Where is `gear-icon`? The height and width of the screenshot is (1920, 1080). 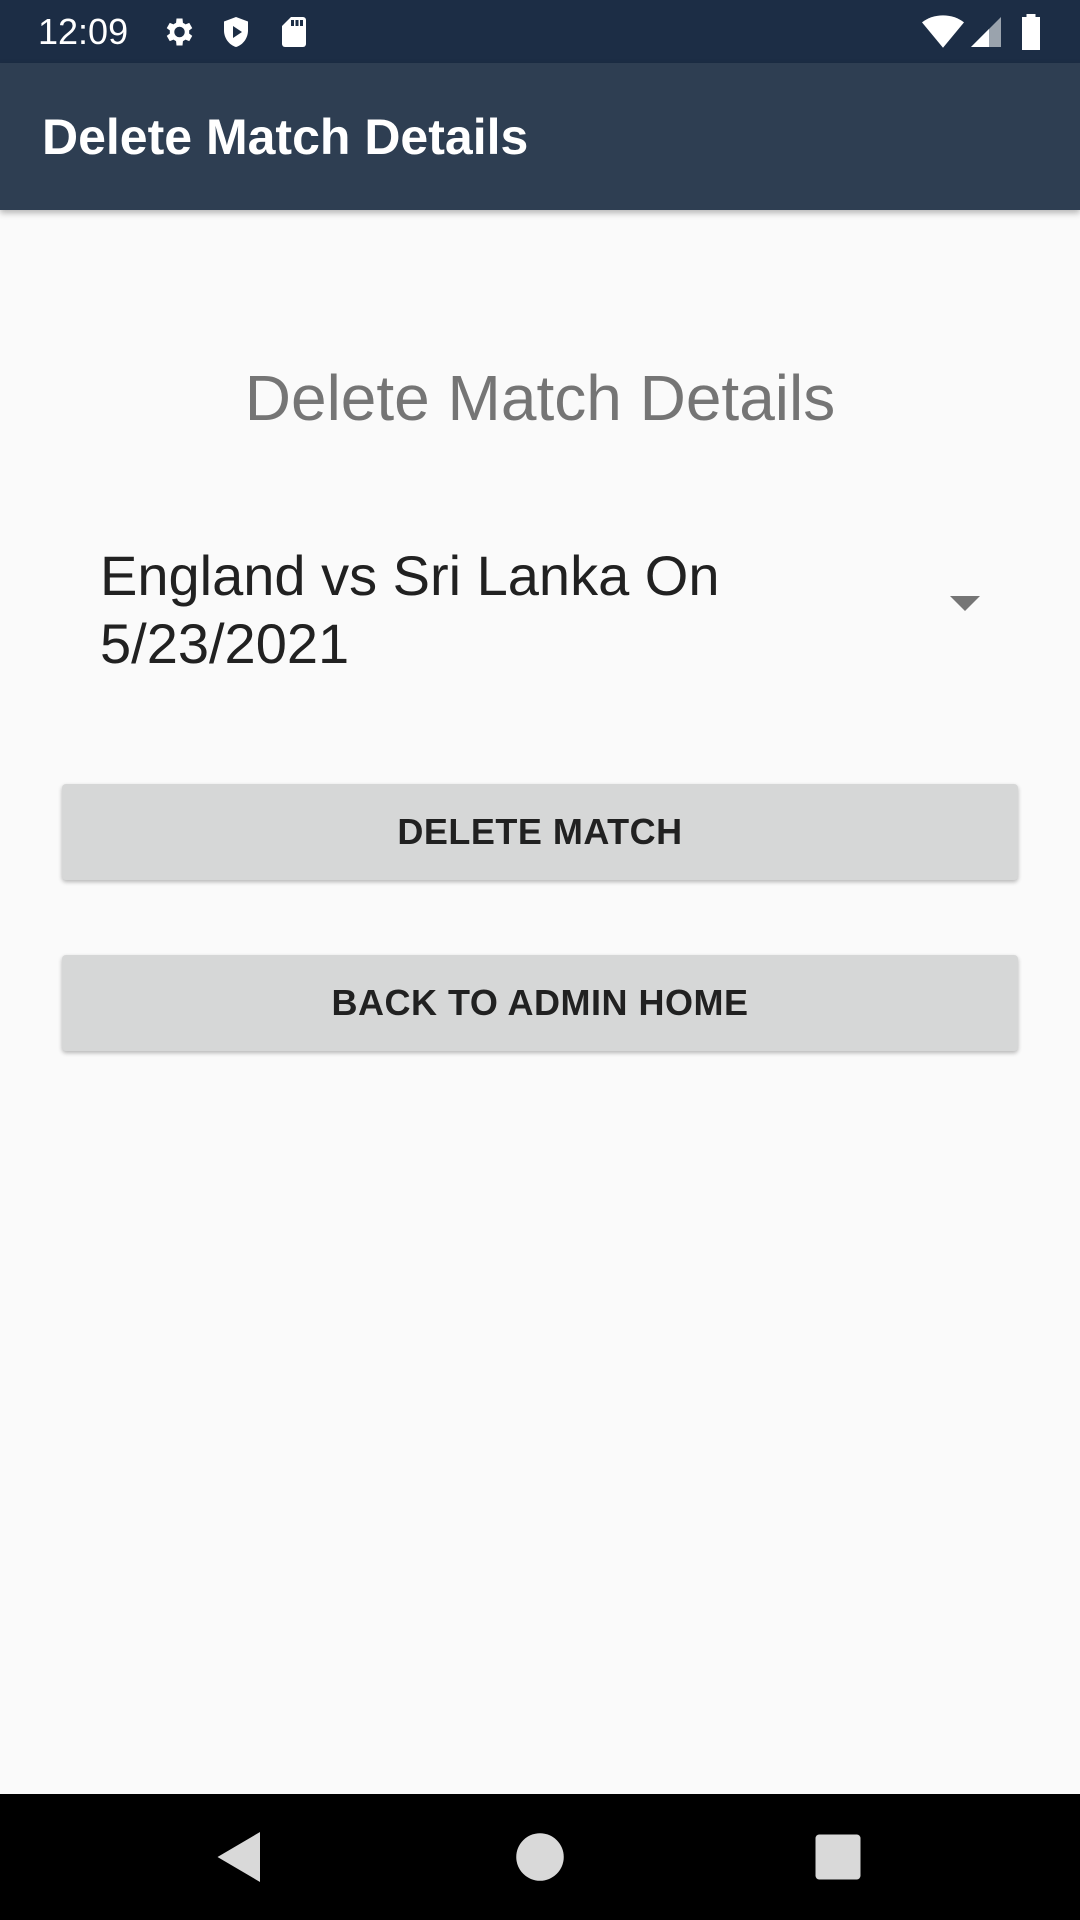 gear-icon is located at coordinates (178, 32).